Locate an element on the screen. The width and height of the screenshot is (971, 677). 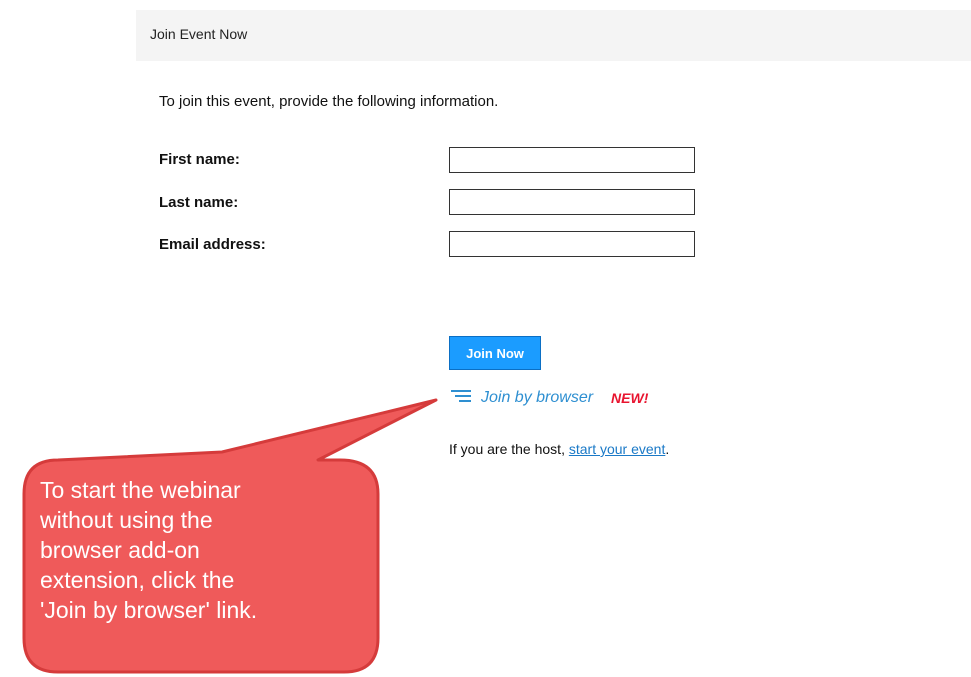
callout-line: browser add-on is located at coordinates (120, 550).